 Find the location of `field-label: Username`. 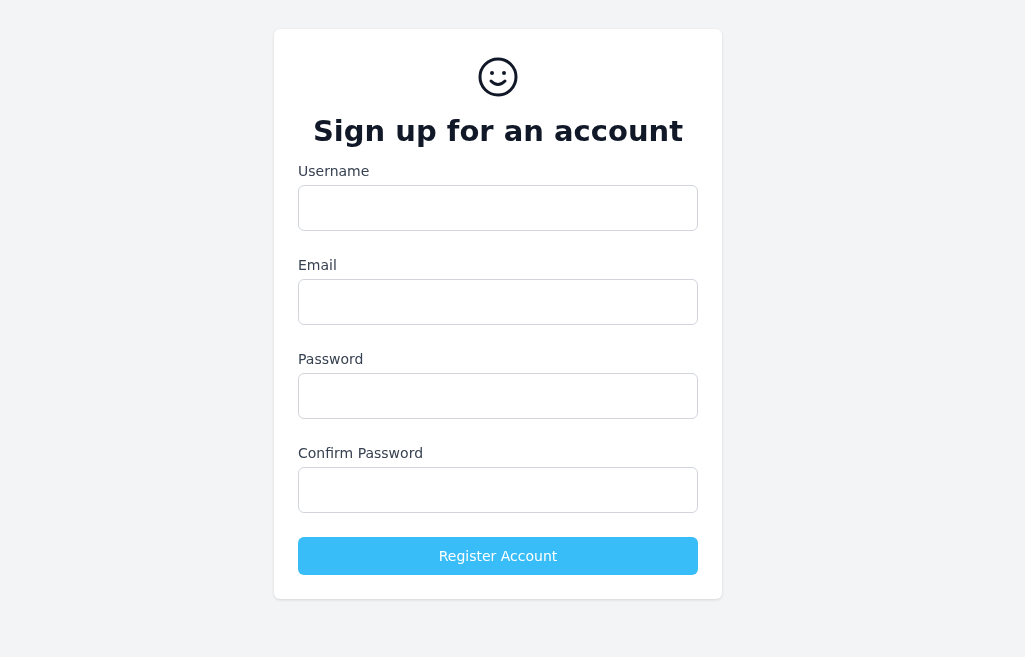

field-label: Username is located at coordinates (334, 171).